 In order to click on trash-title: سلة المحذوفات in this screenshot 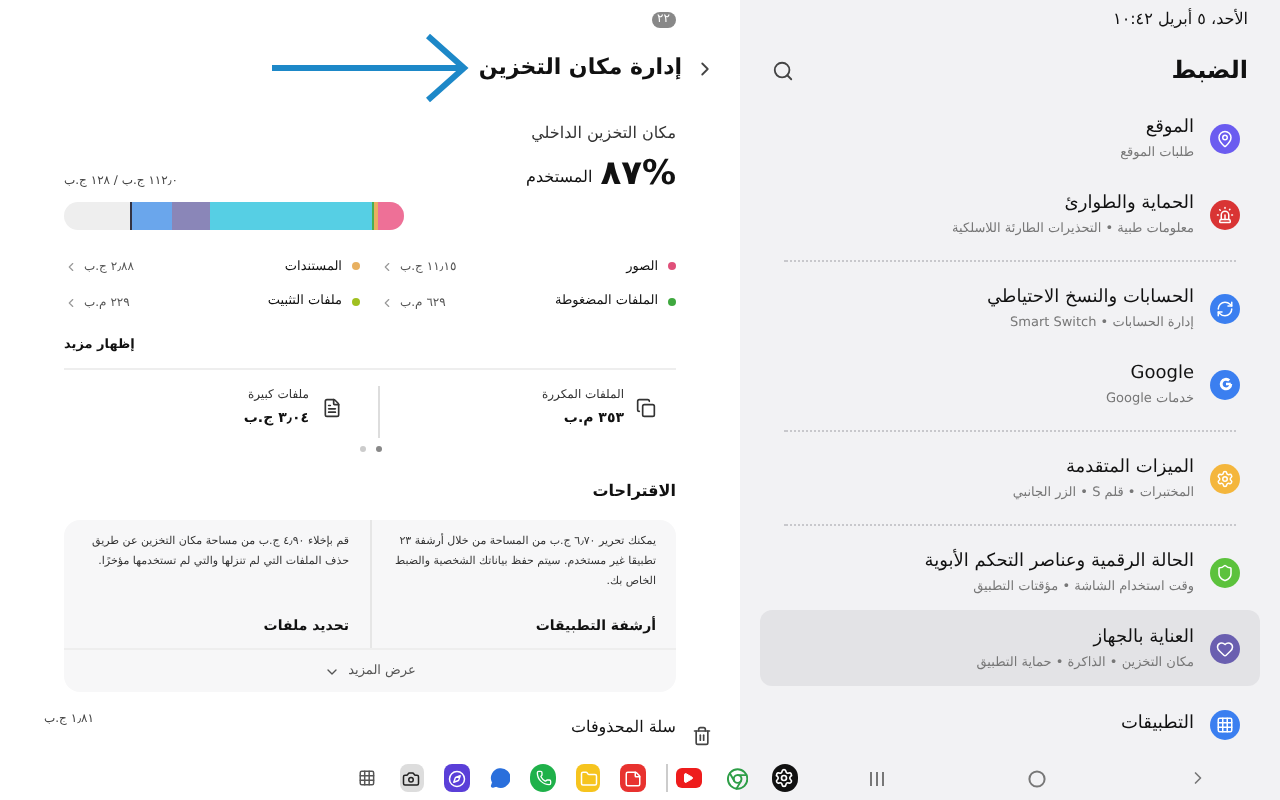, I will do `click(623, 728)`.